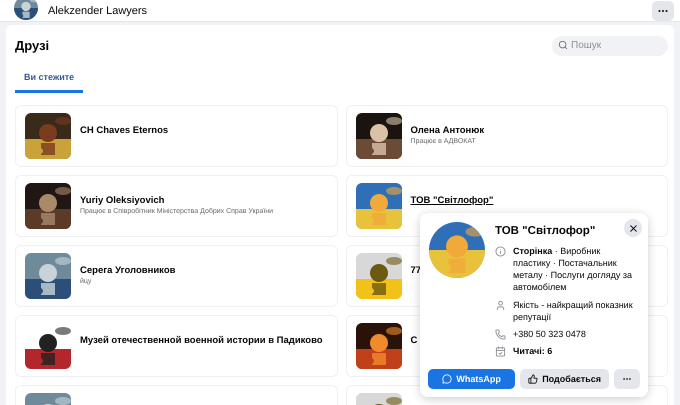 The width and height of the screenshot is (680, 405). I want to click on whatsapp-button: WhatsApp, so click(472, 379).